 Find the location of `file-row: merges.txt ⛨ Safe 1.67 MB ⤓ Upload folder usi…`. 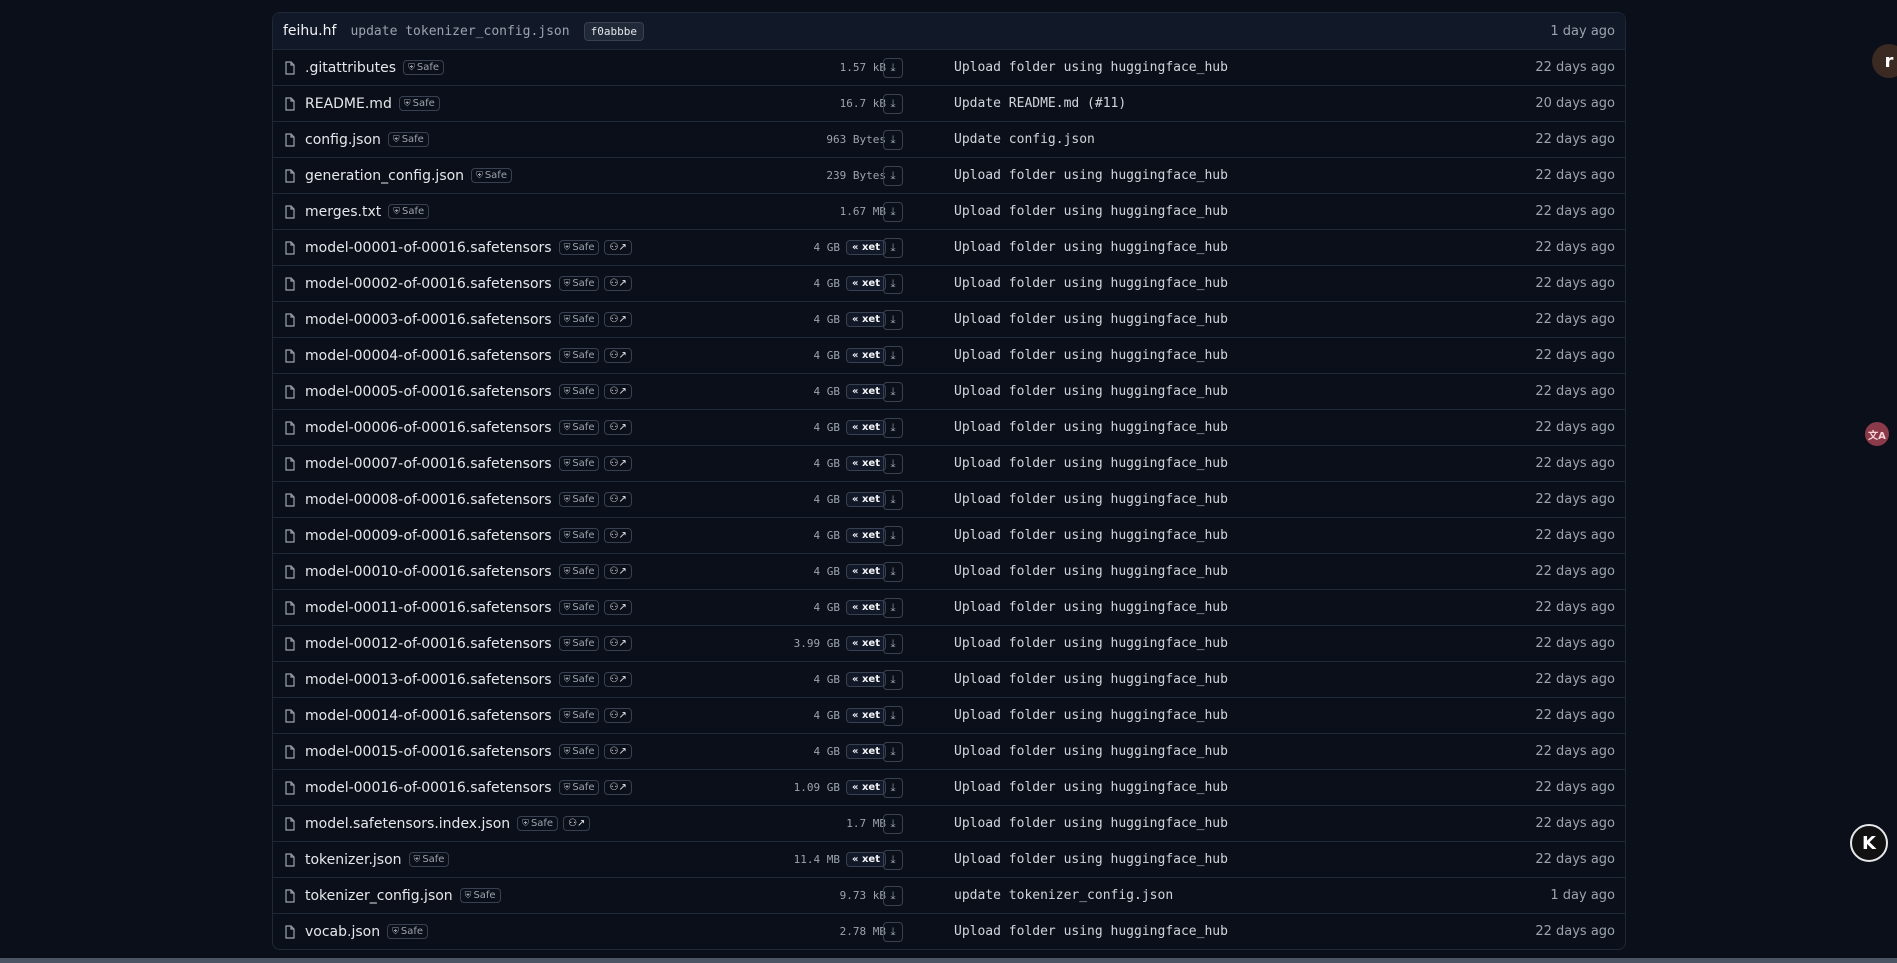

file-row: merges.txt ⛨ Safe 1.67 MB ⤓ Upload folder usi… is located at coordinates (949, 212).